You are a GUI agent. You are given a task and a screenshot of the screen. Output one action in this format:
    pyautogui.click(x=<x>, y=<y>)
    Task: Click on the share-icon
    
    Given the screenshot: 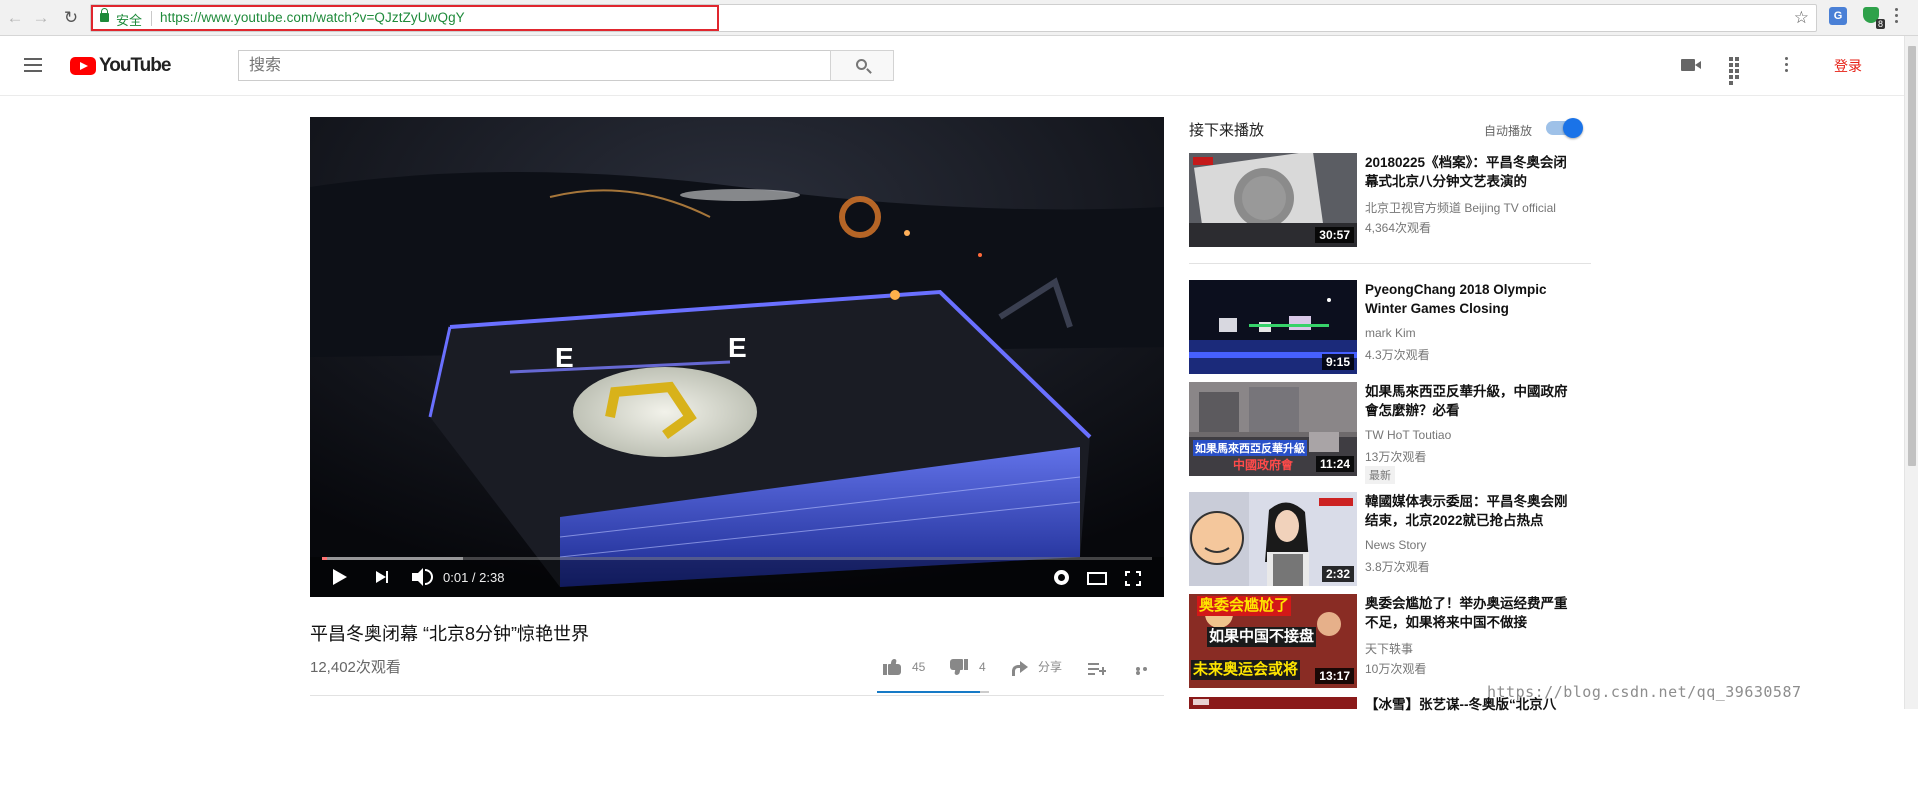 What is the action you would take?
    pyautogui.click(x=1020, y=668)
    